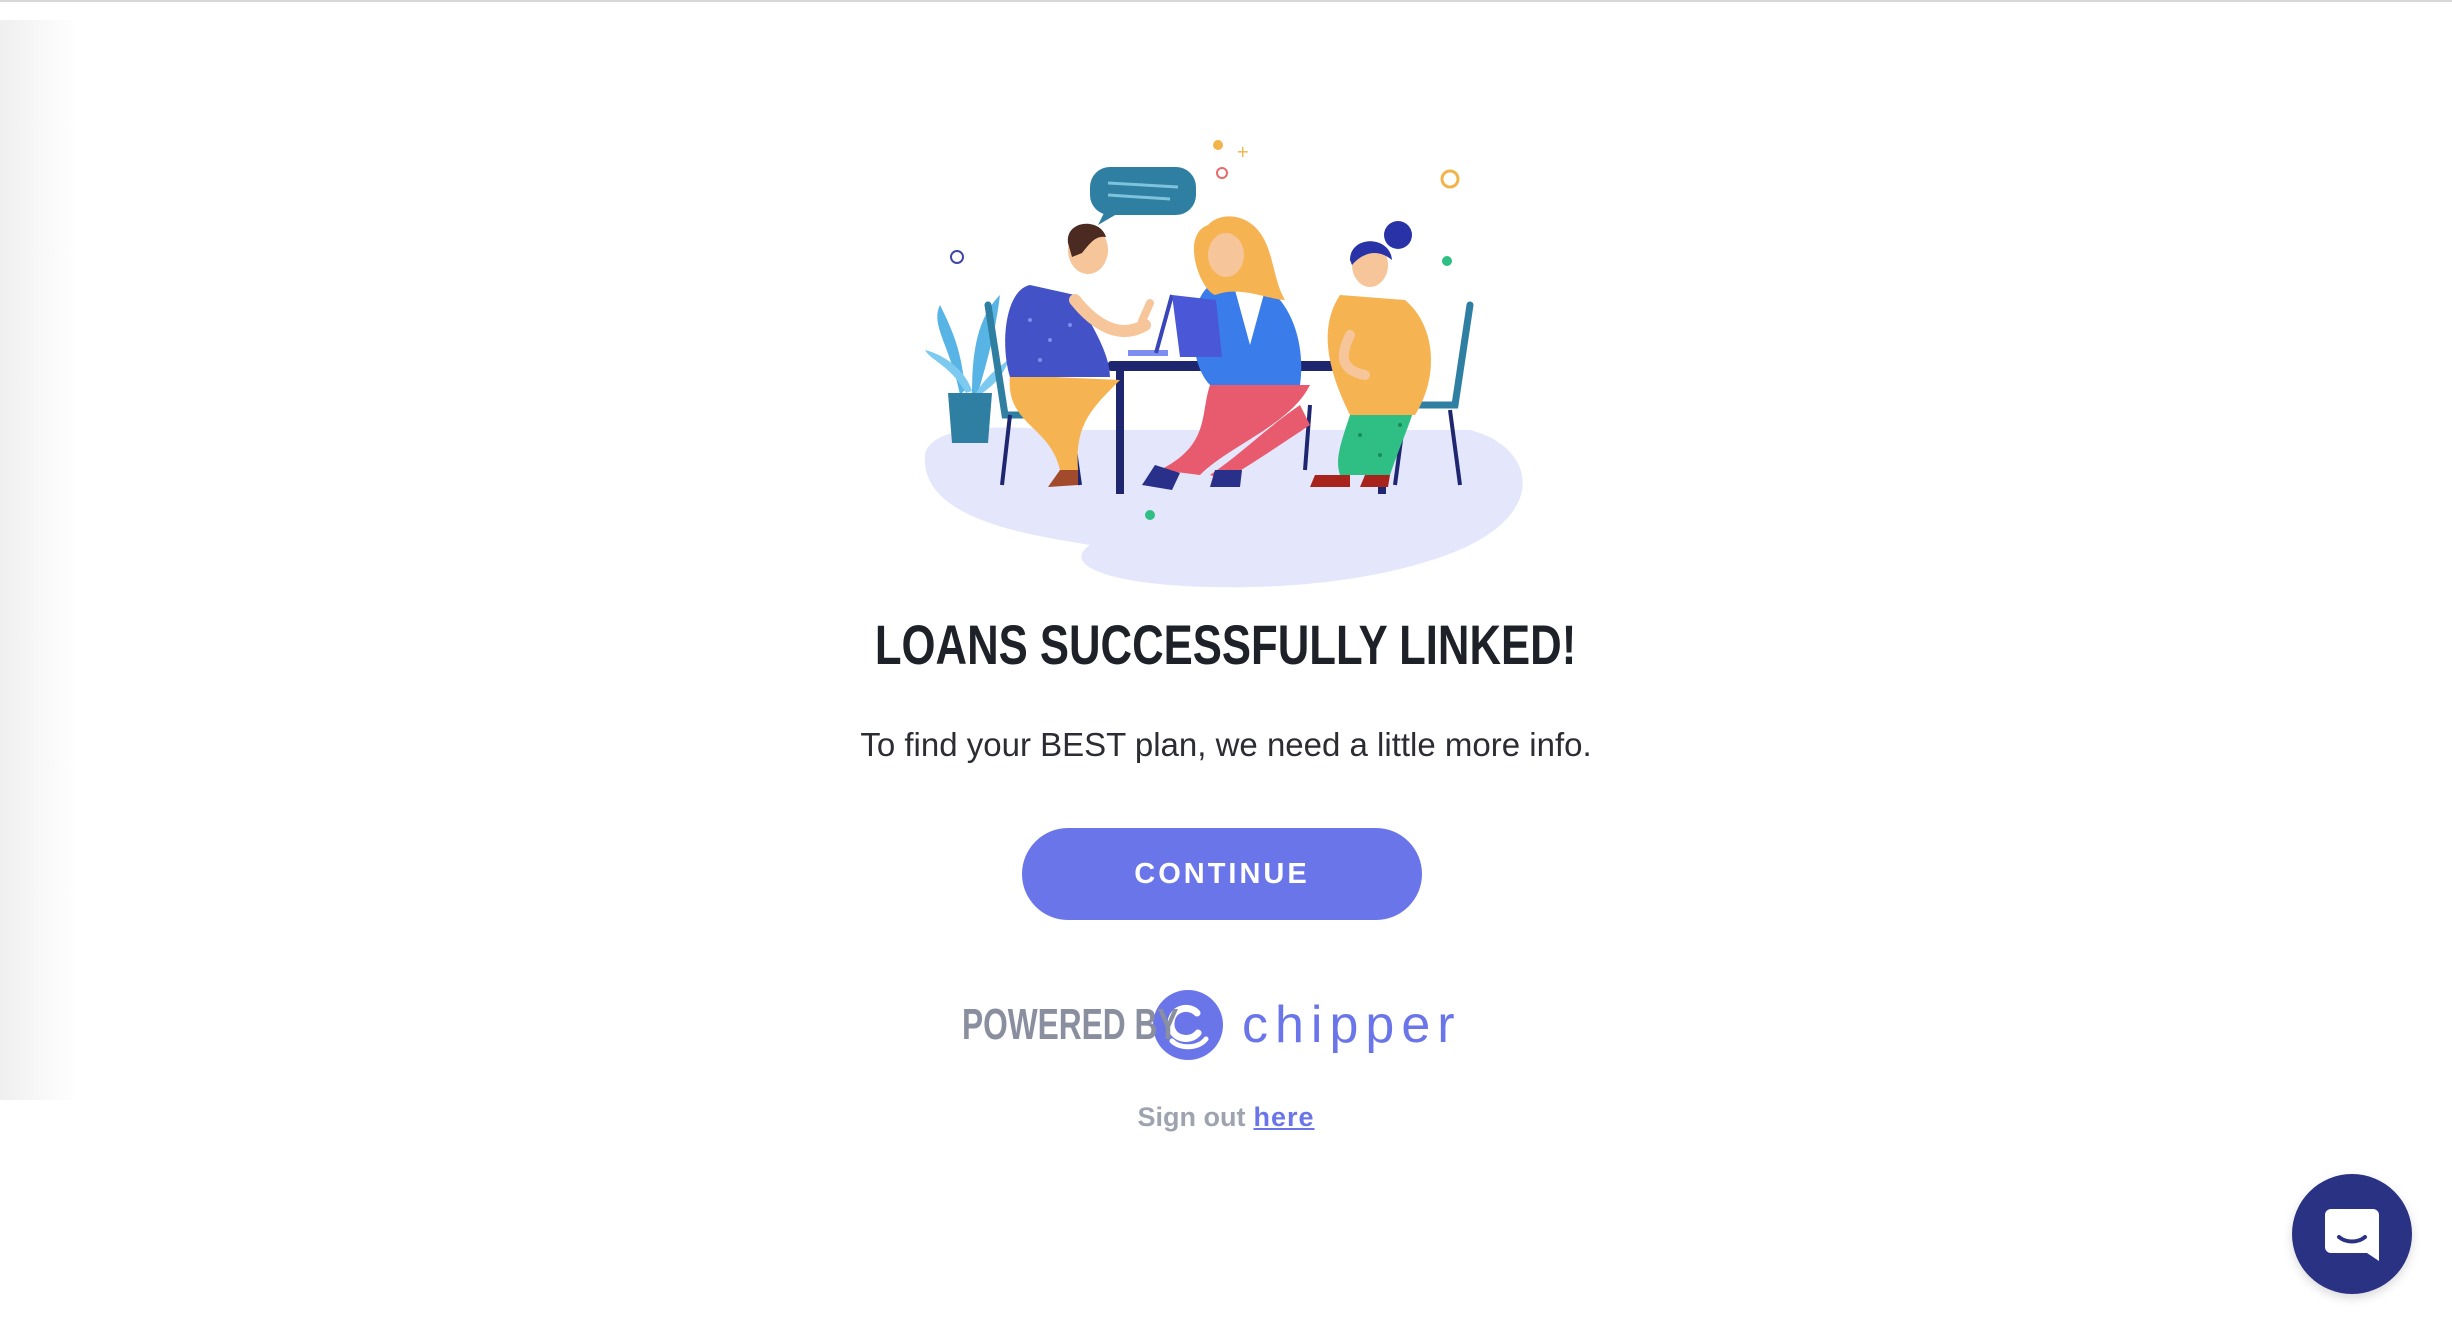  Describe the element at coordinates (1226, 1) in the screenshot. I see `top-divider` at that location.